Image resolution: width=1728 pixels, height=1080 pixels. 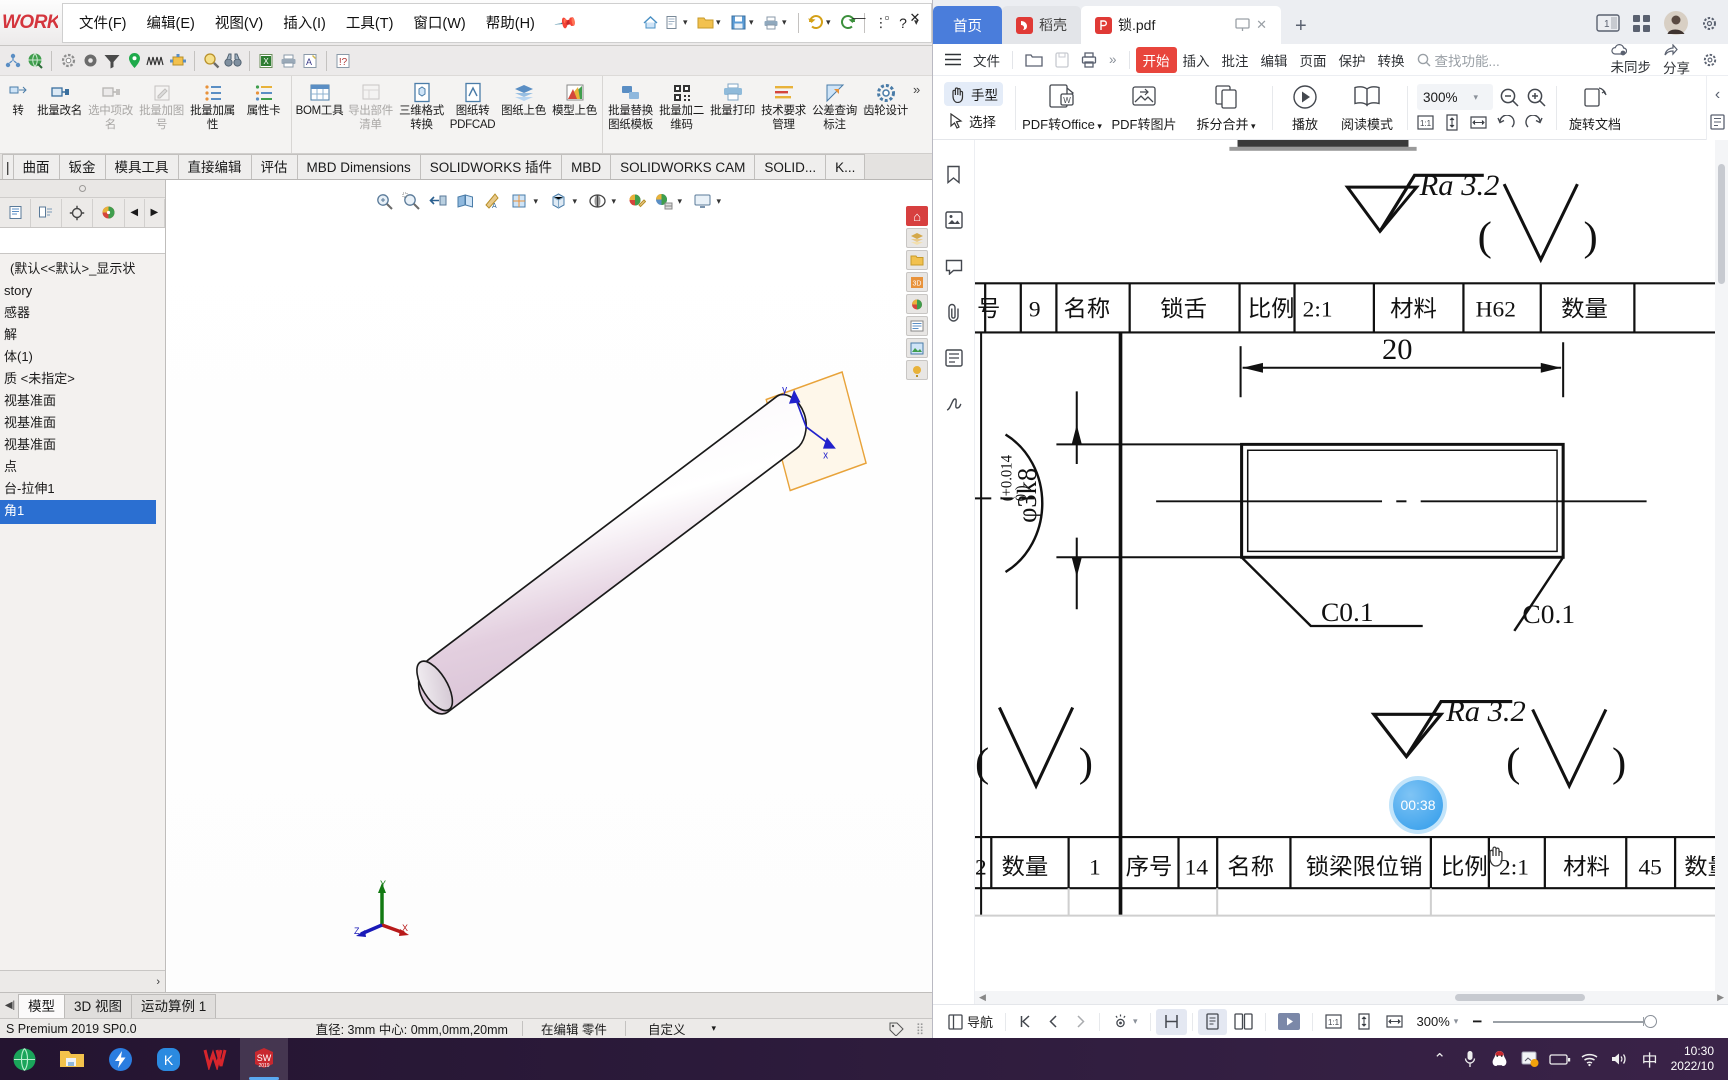 I want to click on actual-size-button: 1:1, so click(x=1333, y=1022).